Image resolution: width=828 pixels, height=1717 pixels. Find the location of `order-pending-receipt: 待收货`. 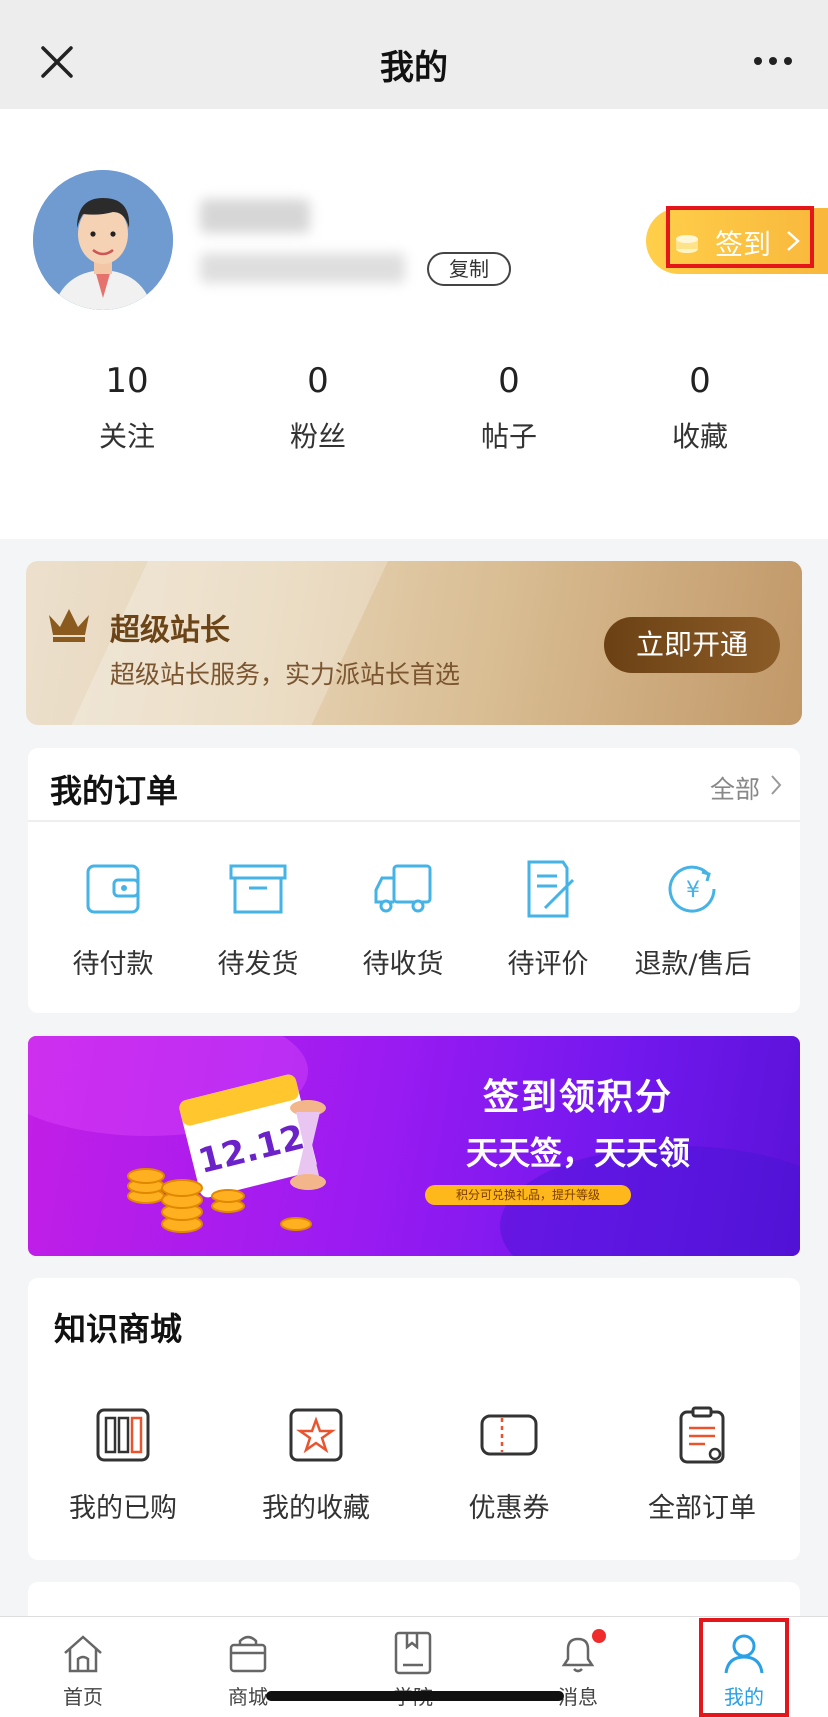

order-pending-receipt: 待收货 is located at coordinates (403, 919).